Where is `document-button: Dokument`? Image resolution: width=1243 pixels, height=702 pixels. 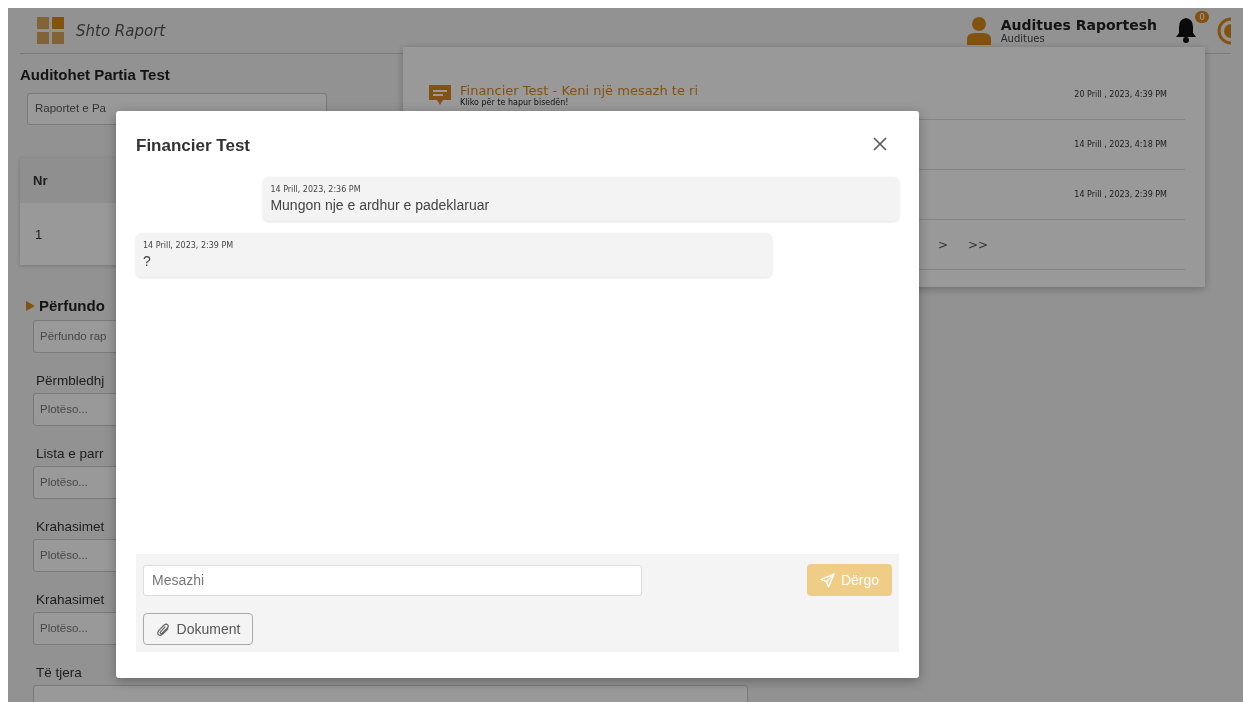 document-button: Dokument is located at coordinates (198, 629).